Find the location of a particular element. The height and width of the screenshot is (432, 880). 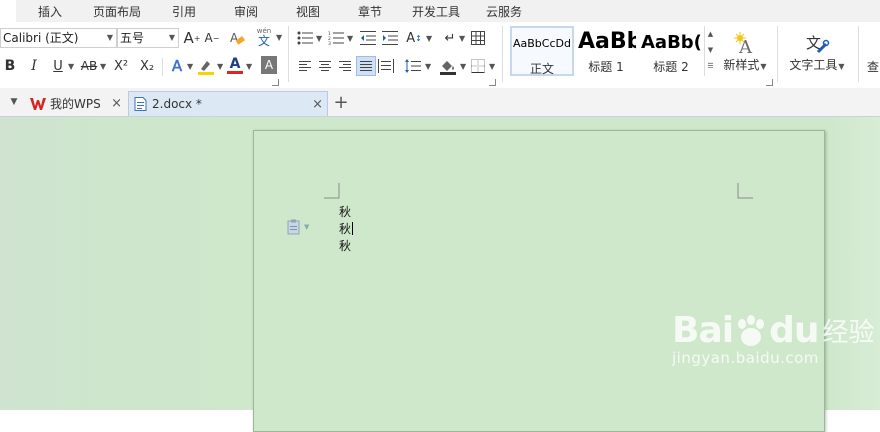

align-justify-button is located at coordinates (366, 66).